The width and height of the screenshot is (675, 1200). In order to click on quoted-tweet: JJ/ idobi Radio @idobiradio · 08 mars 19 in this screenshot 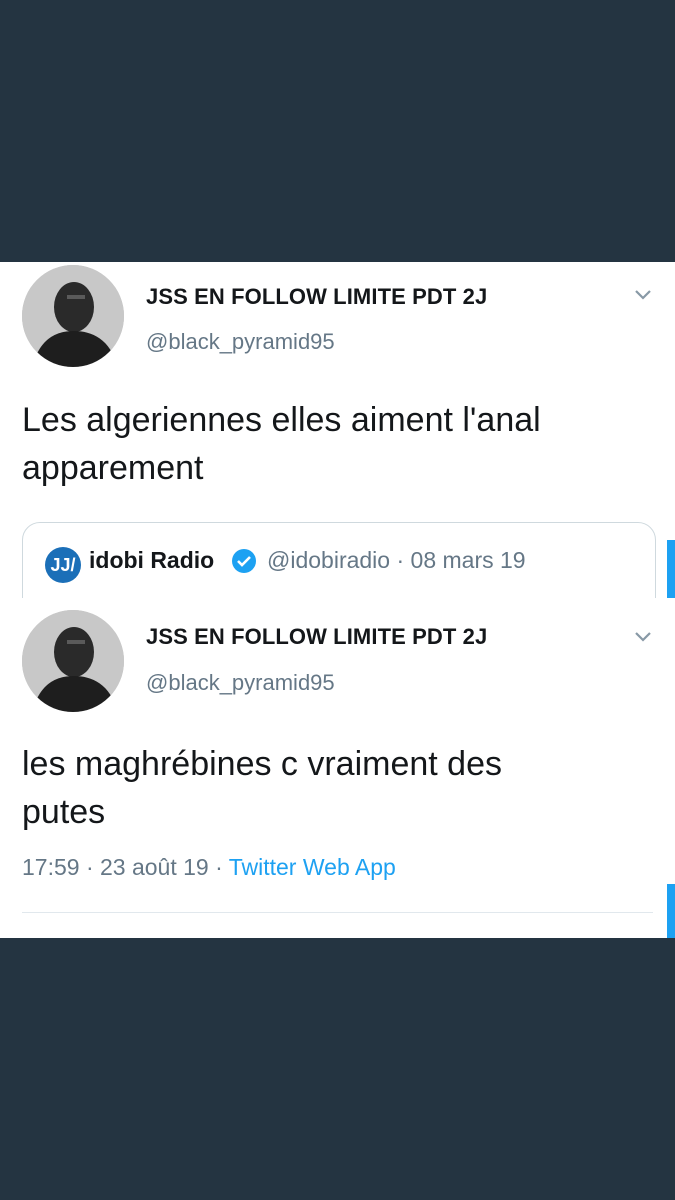, I will do `click(339, 560)`.